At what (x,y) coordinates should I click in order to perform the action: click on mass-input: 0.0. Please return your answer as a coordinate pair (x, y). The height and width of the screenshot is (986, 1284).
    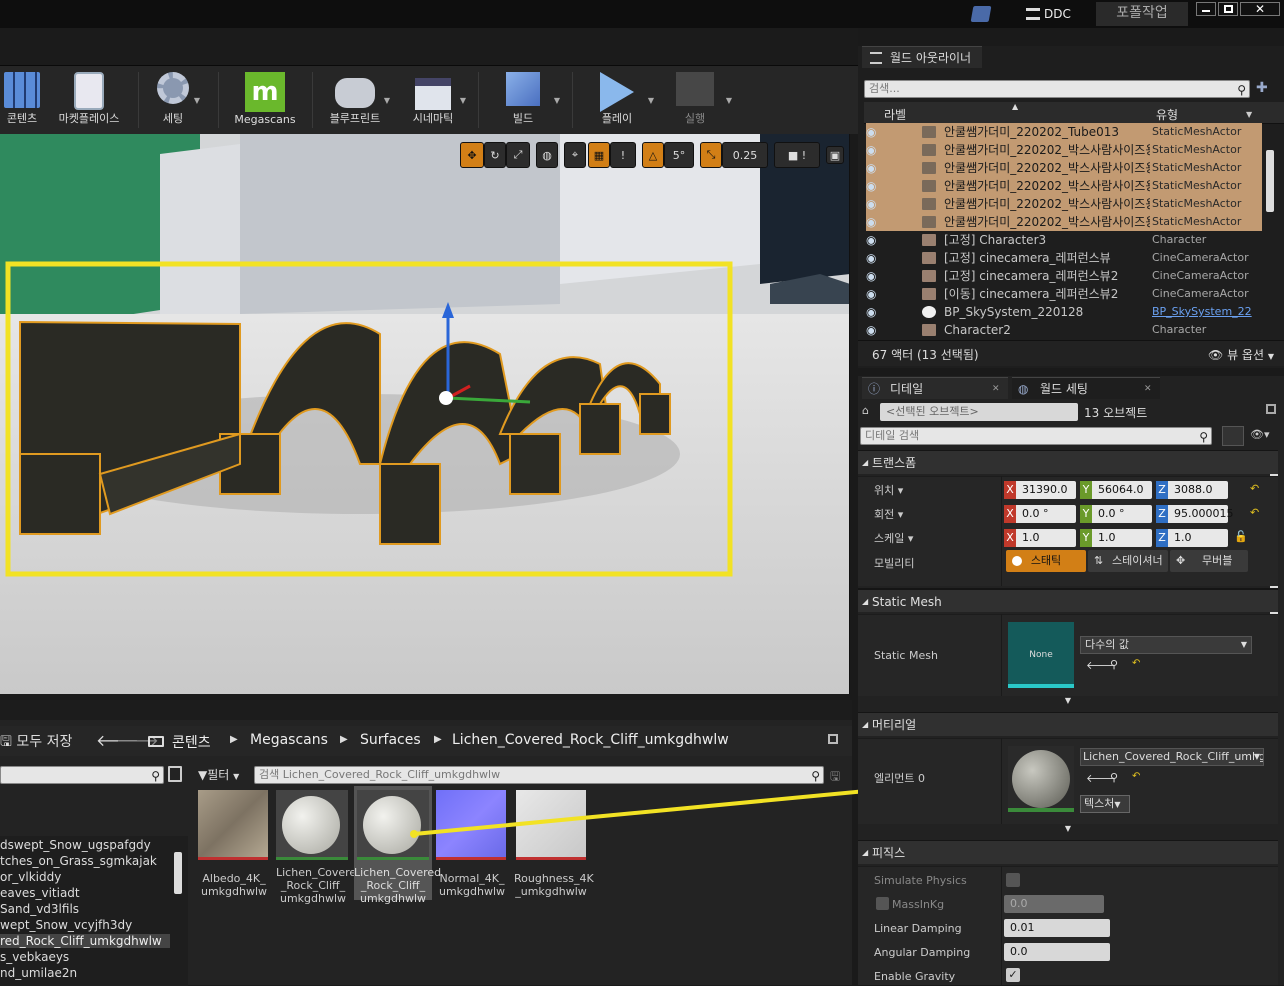
    Looking at the image, I should click on (1054, 904).